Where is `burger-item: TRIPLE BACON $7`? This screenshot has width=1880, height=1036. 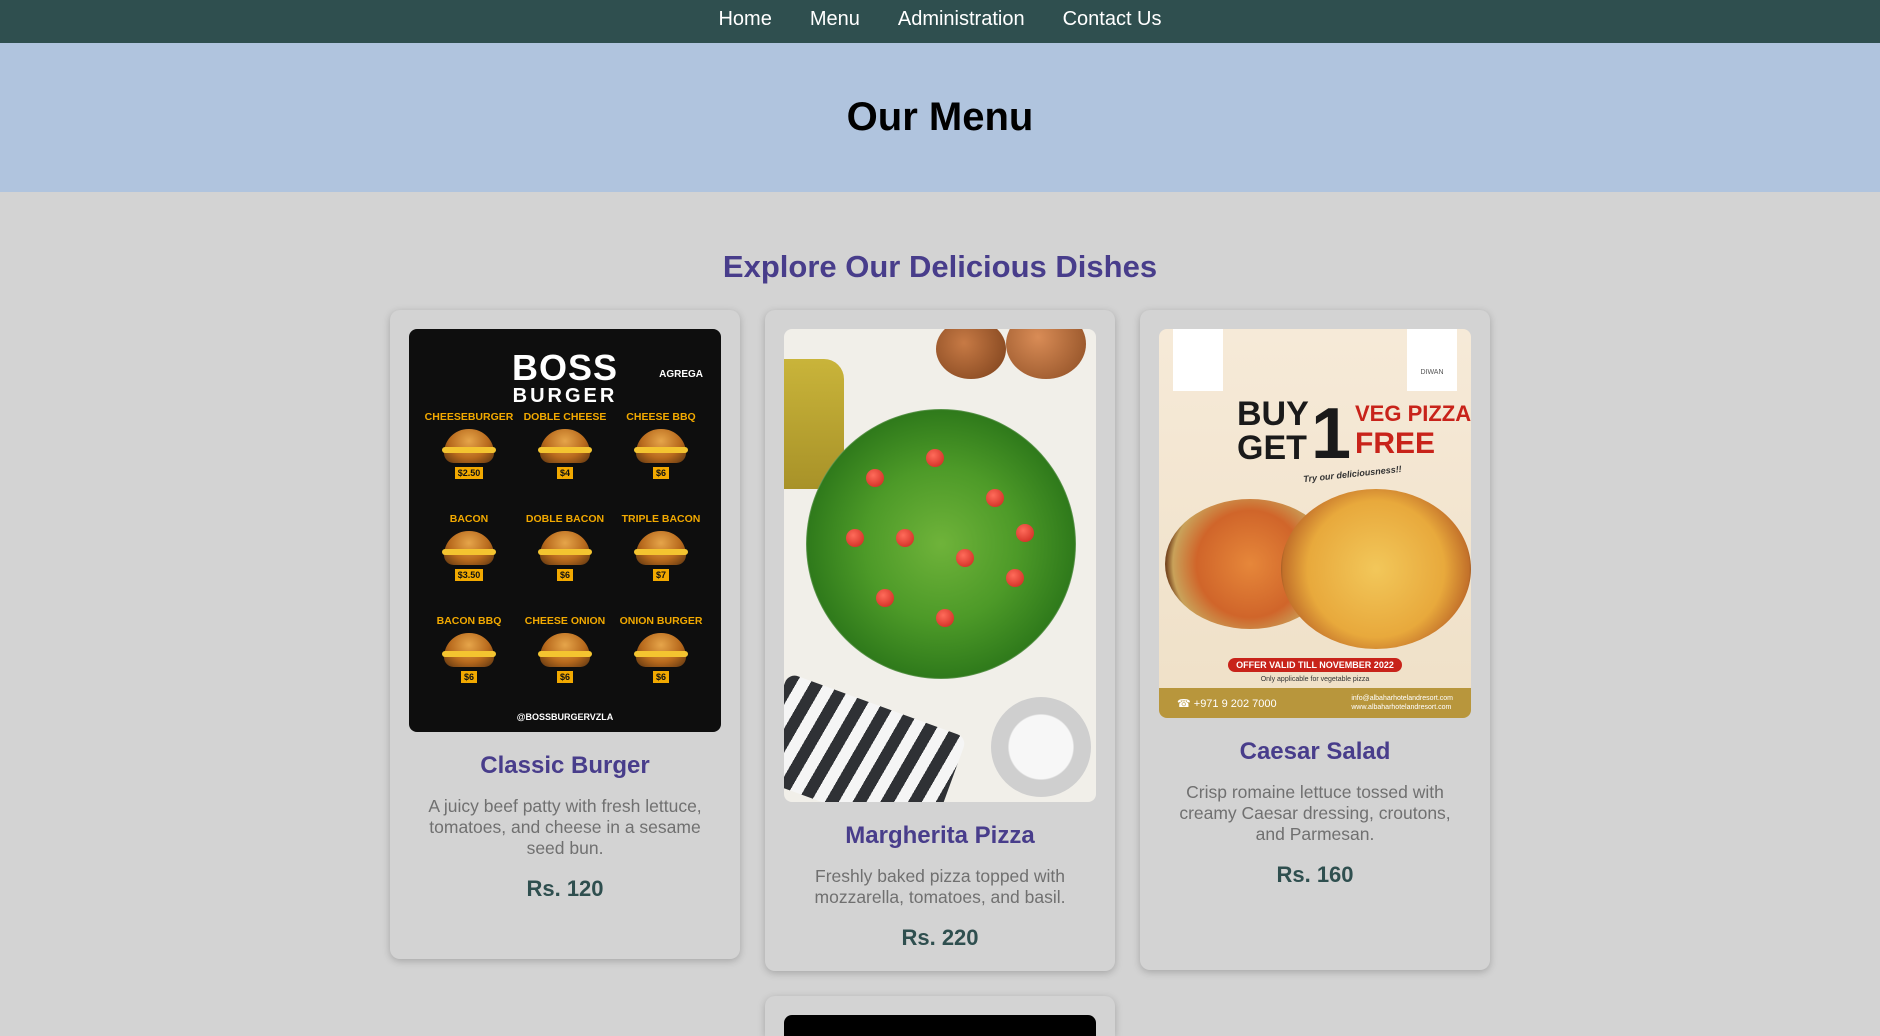
burger-item: TRIPLE BACON $7 is located at coordinates (661, 547).